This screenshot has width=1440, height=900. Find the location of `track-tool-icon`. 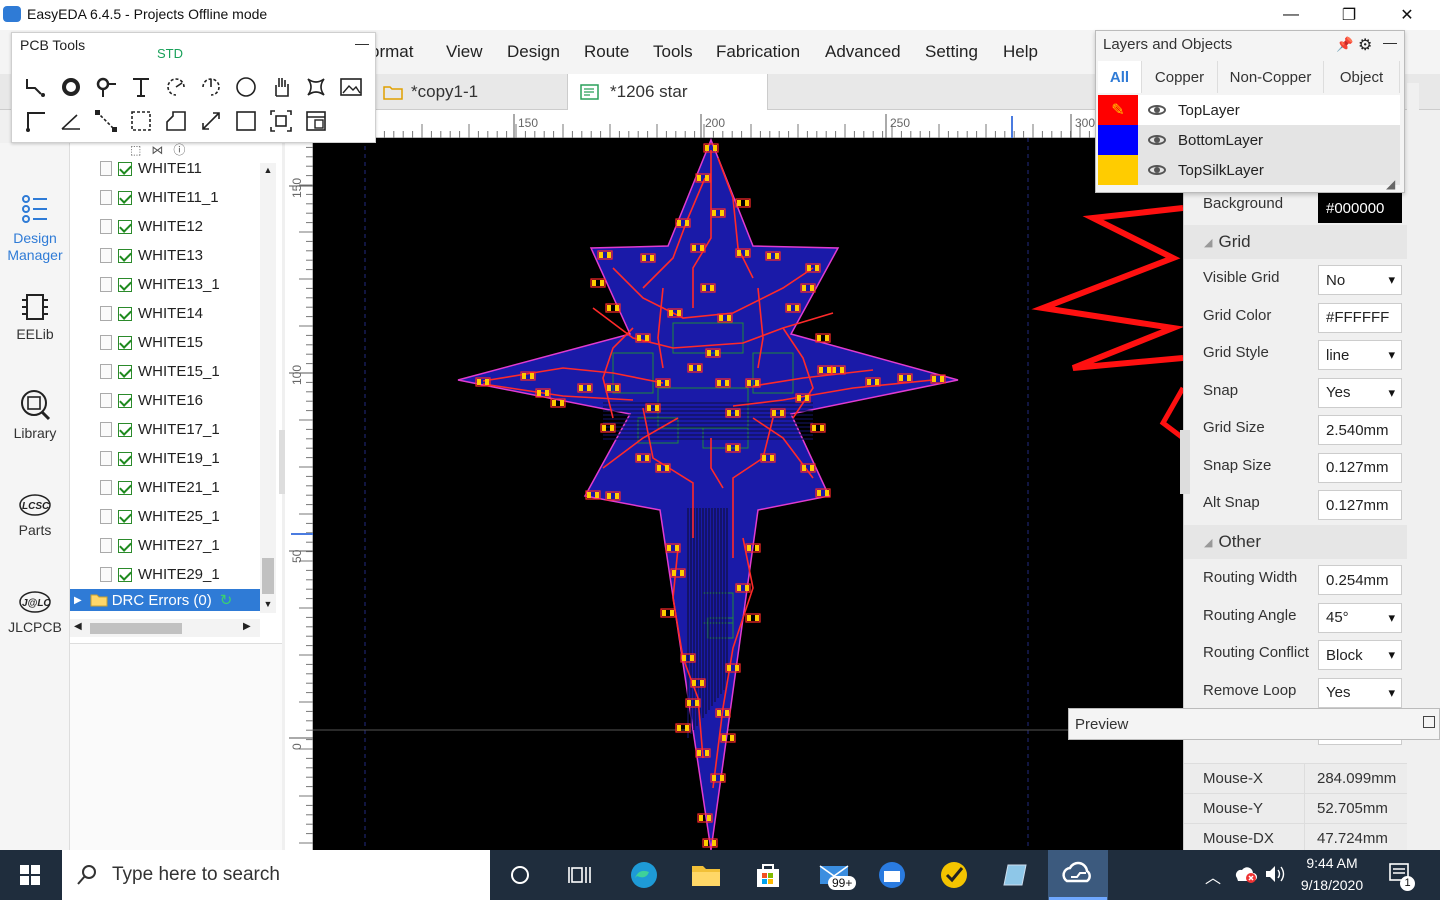

track-tool-icon is located at coordinates (36, 87).